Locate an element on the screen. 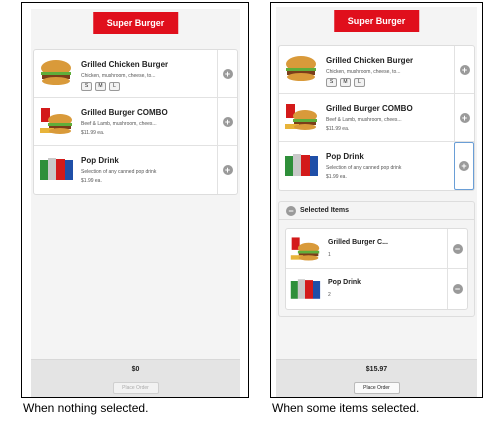 This screenshot has height=421, width=495. selected-items-panel: − Selected Items Grilled Burger C... 1 − is located at coordinates (376, 259).